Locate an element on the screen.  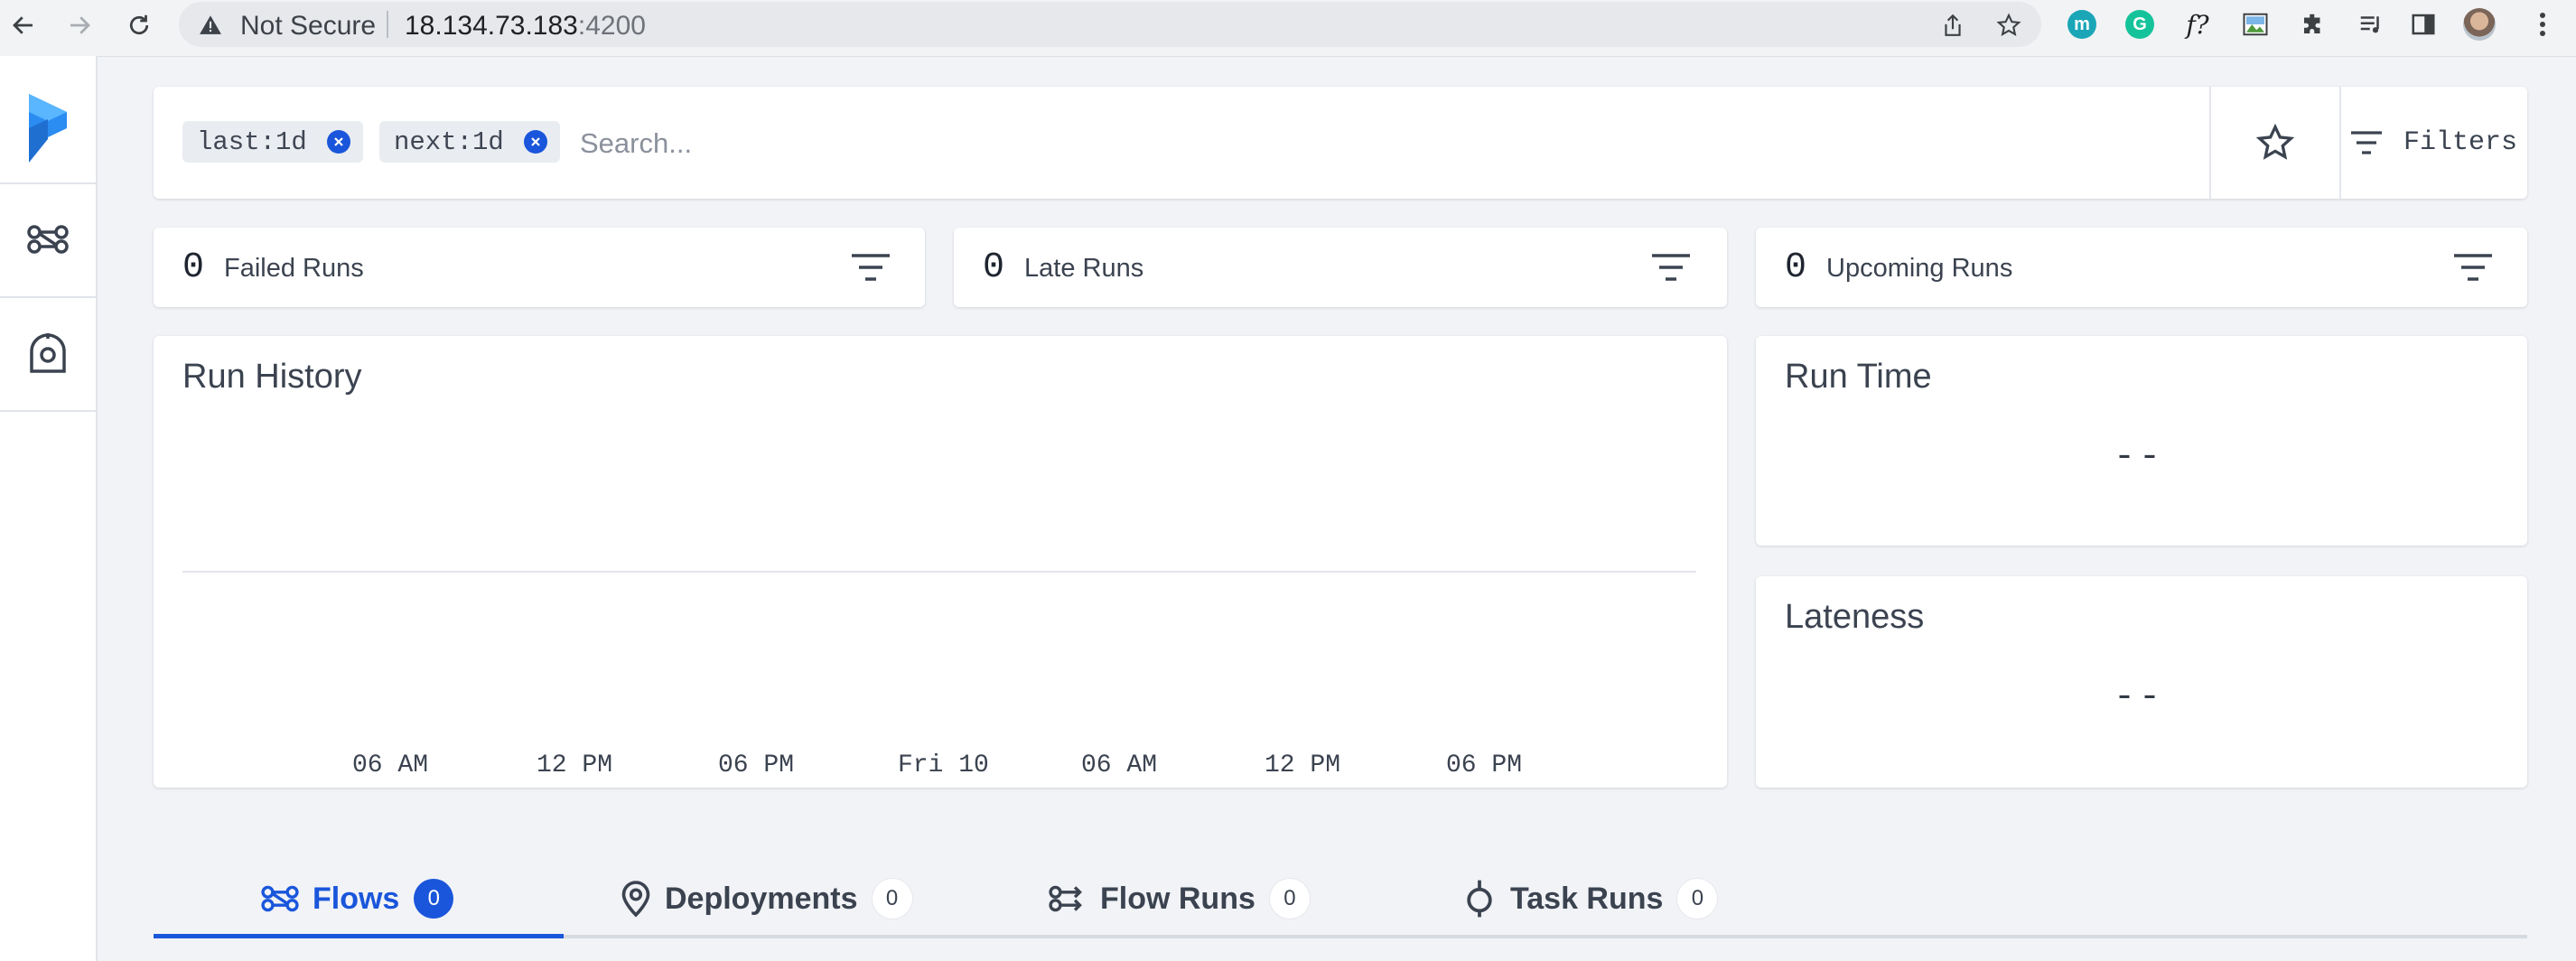
search-input is located at coordinates (1465, 143).